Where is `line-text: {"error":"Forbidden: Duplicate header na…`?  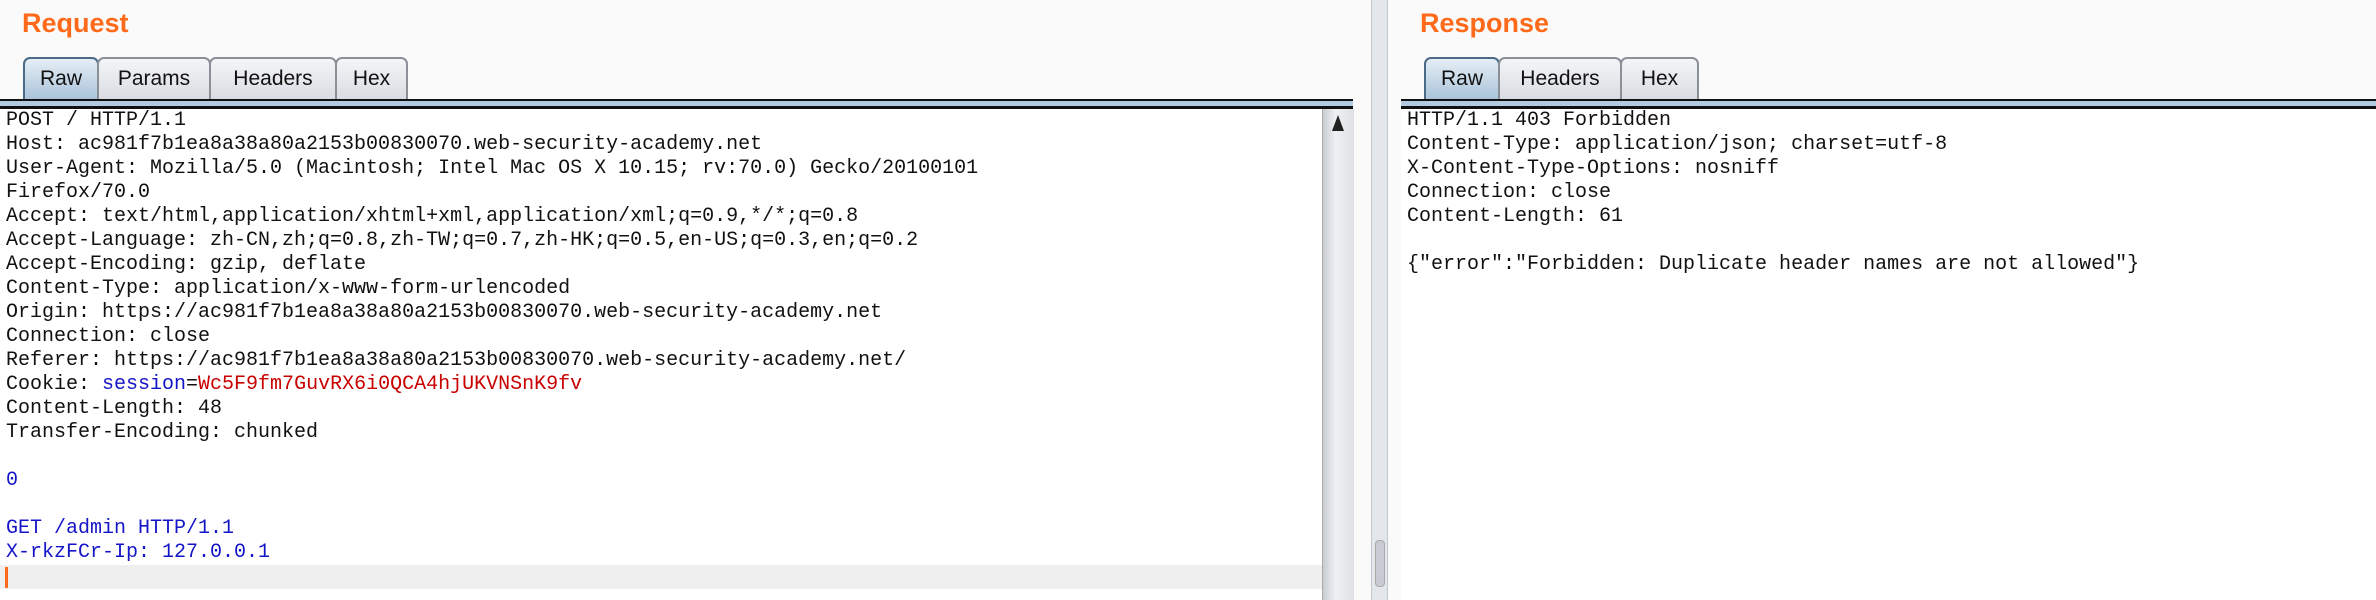
line-text: {"error":"Forbidden: Duplicate header na… is located at coordinates (1773, 264).